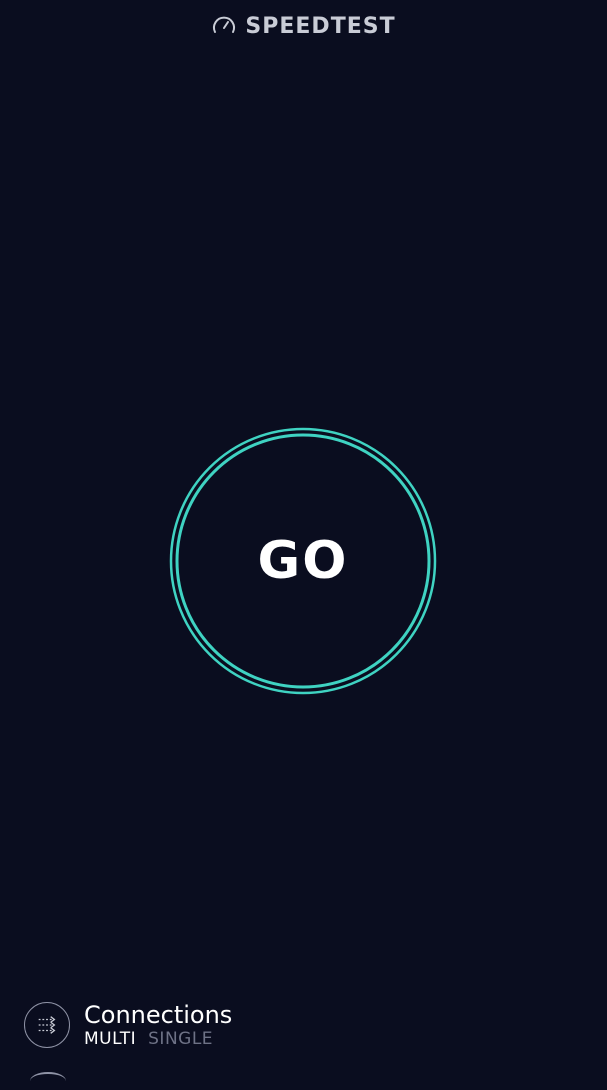 This screenshot has height=1090, width=607. I want to click on go-label: GO, so click(303, 561).